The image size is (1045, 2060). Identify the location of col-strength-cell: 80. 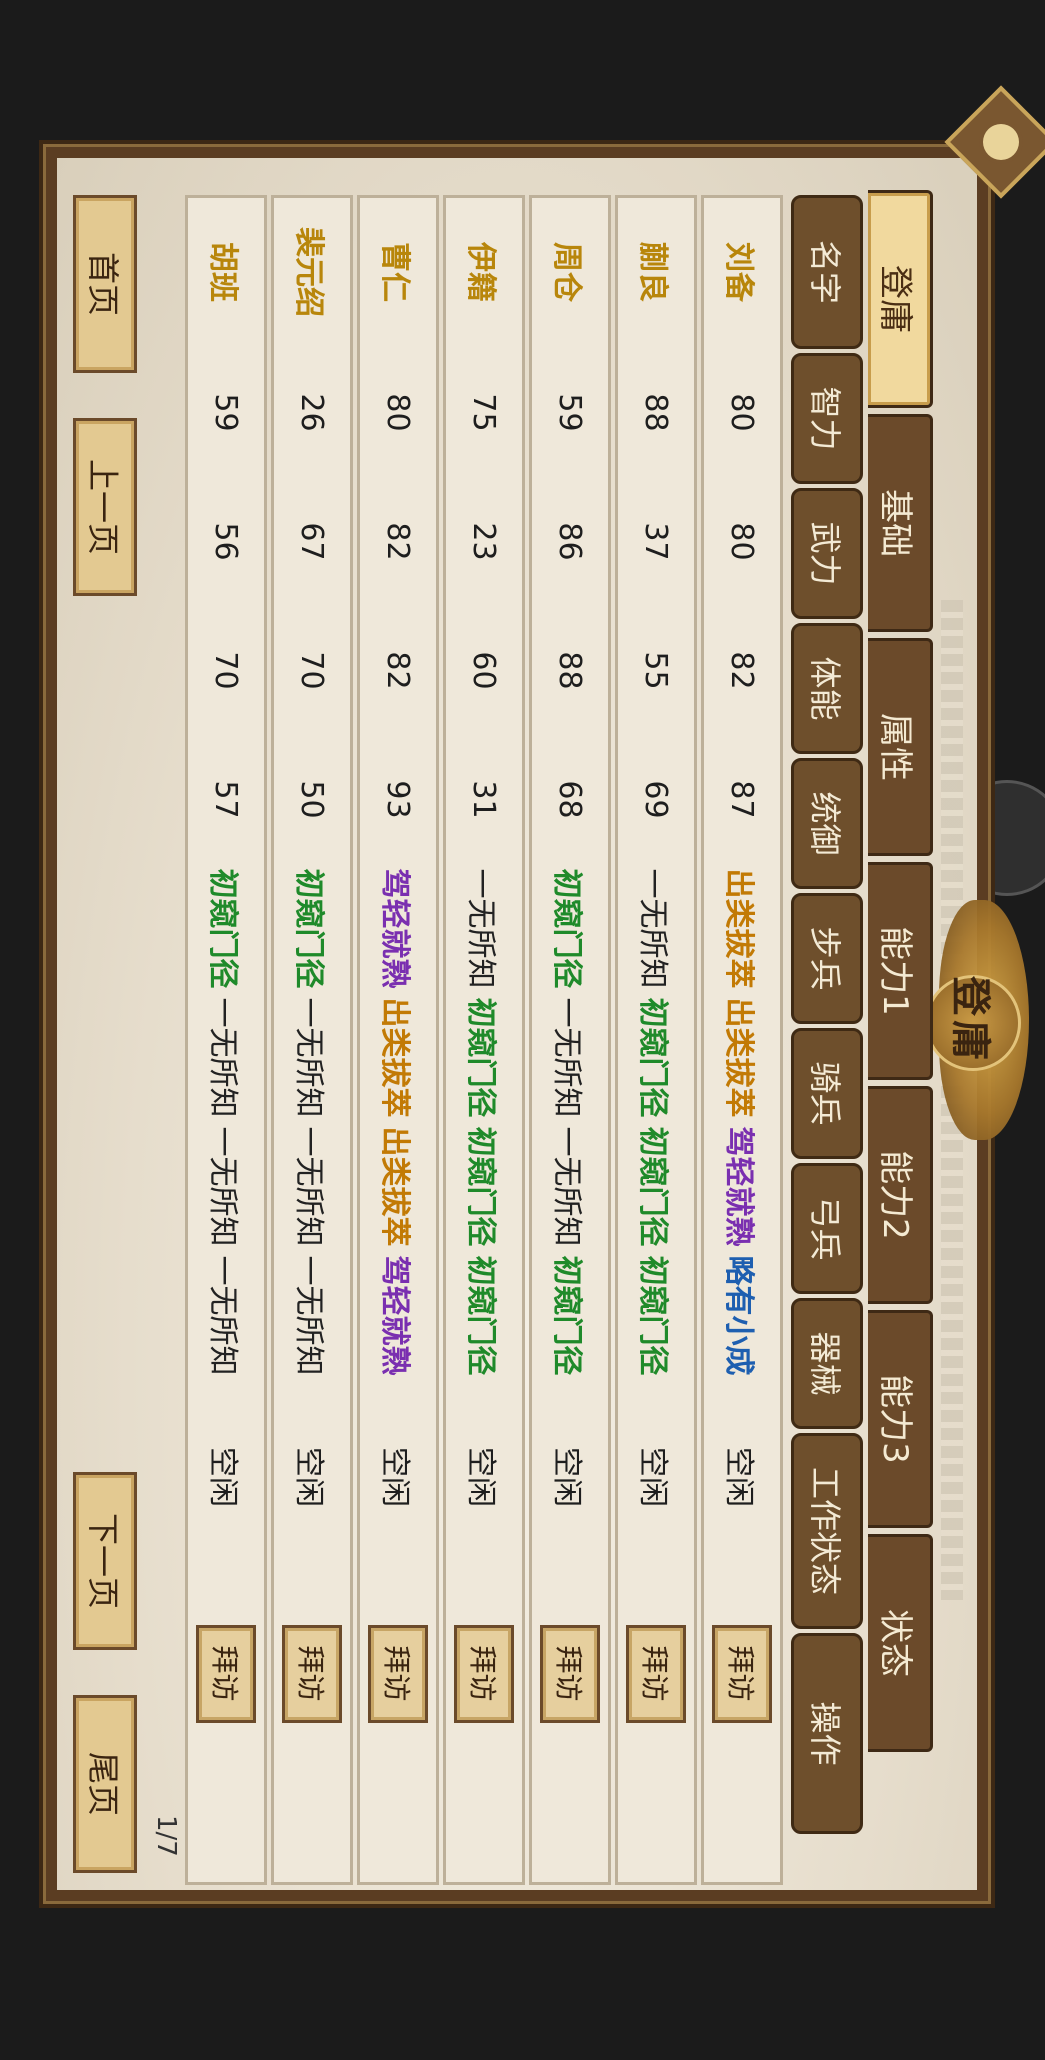
(742, 541).